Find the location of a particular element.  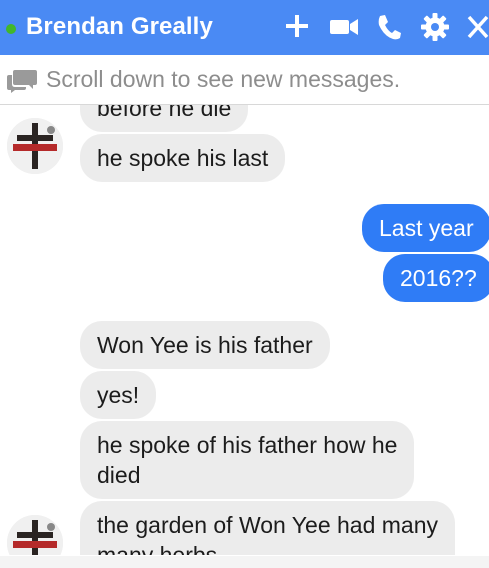

message-bubble-received: yes! is located at coordinates (118, 395).